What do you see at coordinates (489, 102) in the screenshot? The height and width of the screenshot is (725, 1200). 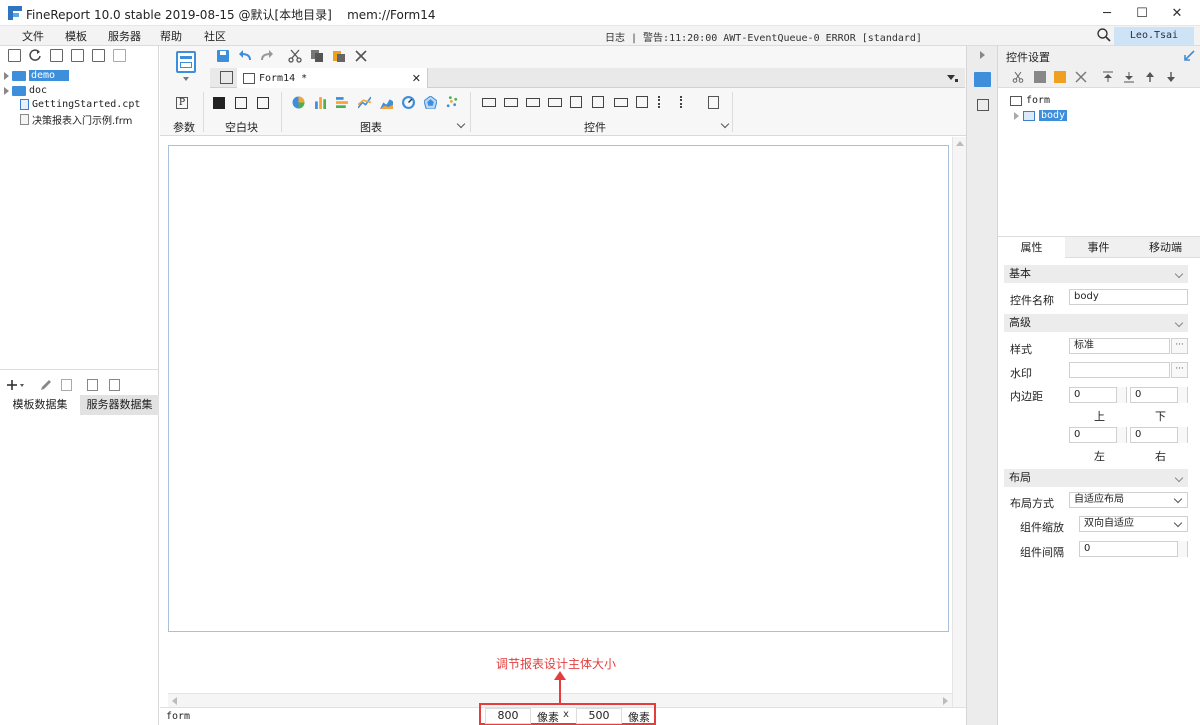 I see `button-widget-icon` at bounding box center [489, 102].